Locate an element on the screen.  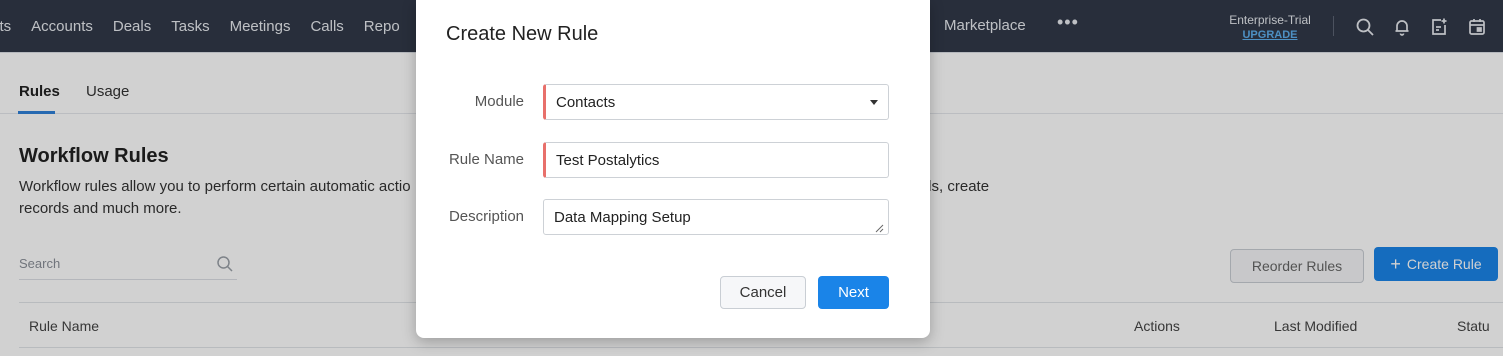
rule-name-value: Test Postalytics is located at coordinates (608, 160).